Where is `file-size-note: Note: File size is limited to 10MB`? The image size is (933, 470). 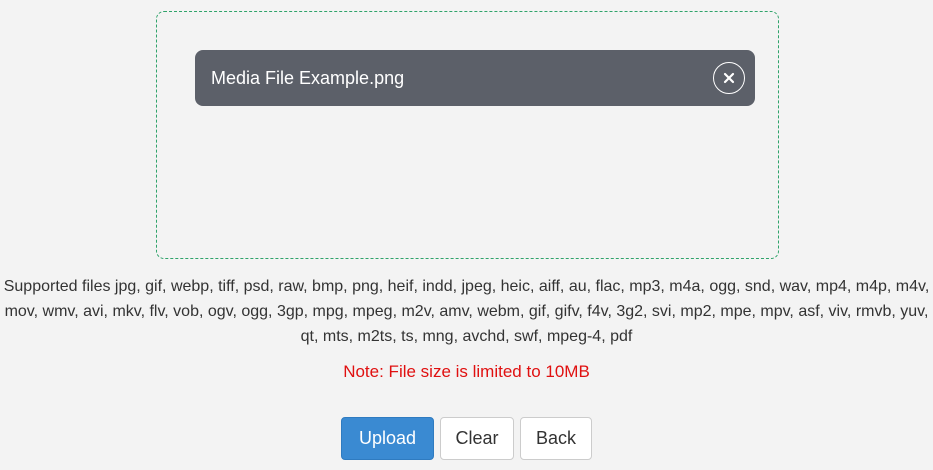 file-size-note: Note: File size is limited to 10MB is located at coordinates (466, 371).